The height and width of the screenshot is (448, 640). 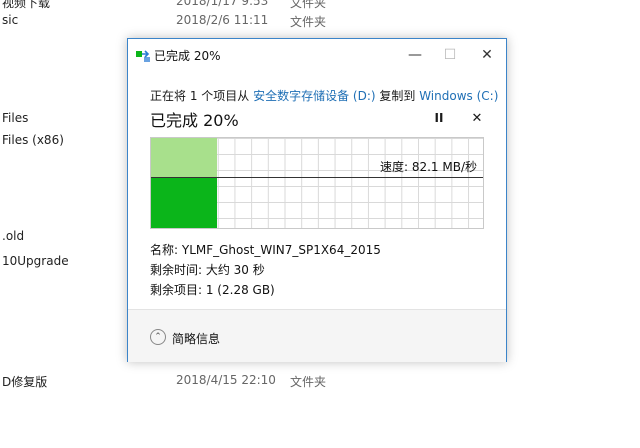 What do you see at coordinates (184, 158) in the screenshot?
I see `progress-fill-upper` at bounding box center [184, 158].